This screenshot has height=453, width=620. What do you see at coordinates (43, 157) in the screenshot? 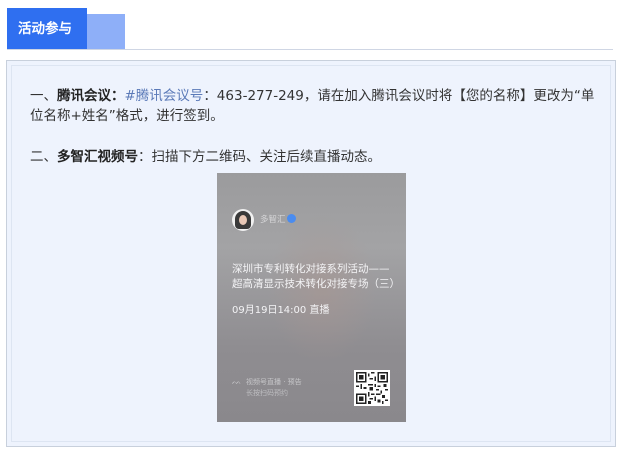
I see `item-number: 二、` at bounding box center [43, 157].